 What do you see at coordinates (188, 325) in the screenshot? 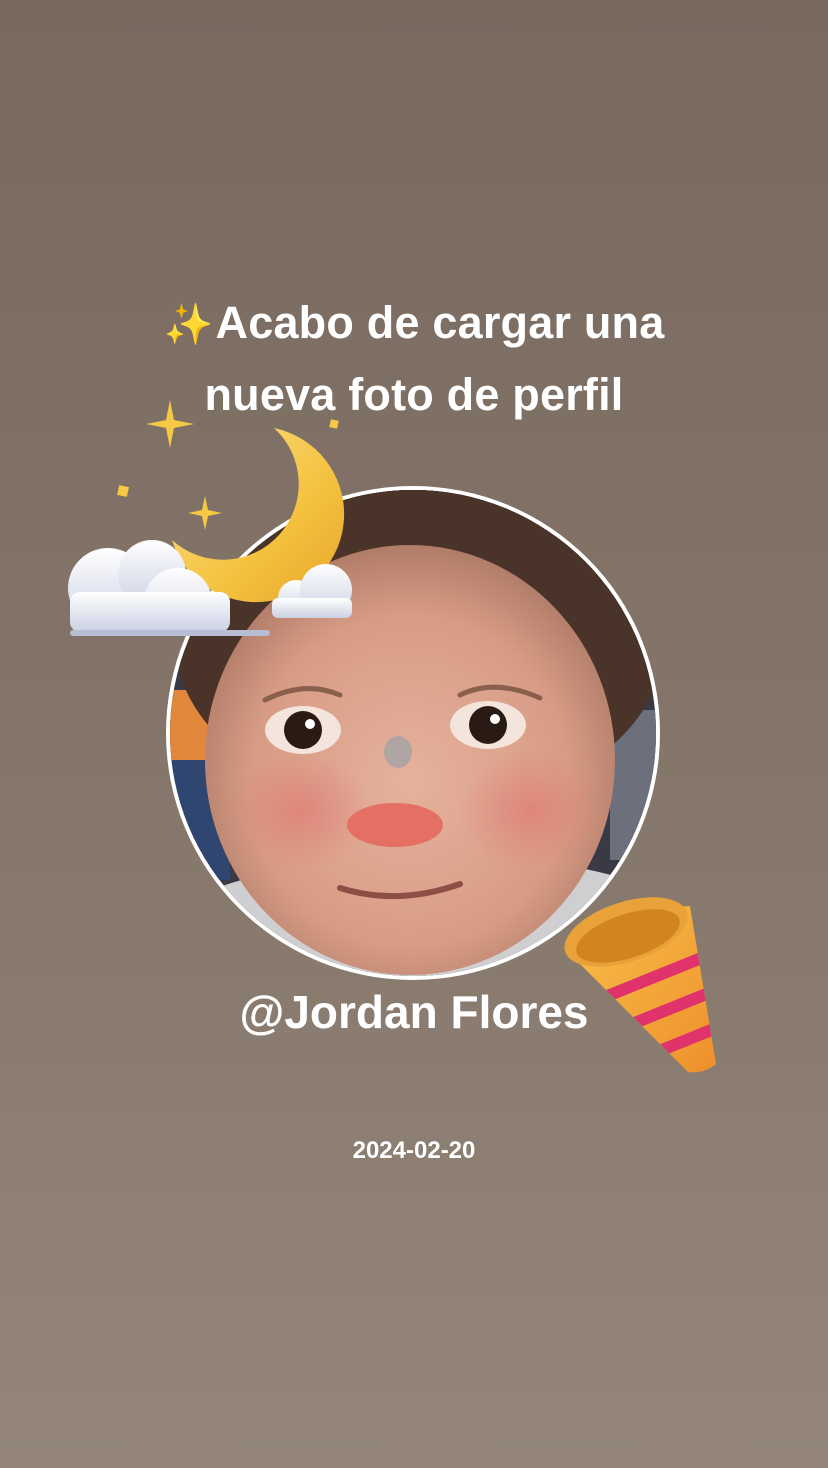
I see `sparkles-icon: ✨` at bounding box center [188, 325].